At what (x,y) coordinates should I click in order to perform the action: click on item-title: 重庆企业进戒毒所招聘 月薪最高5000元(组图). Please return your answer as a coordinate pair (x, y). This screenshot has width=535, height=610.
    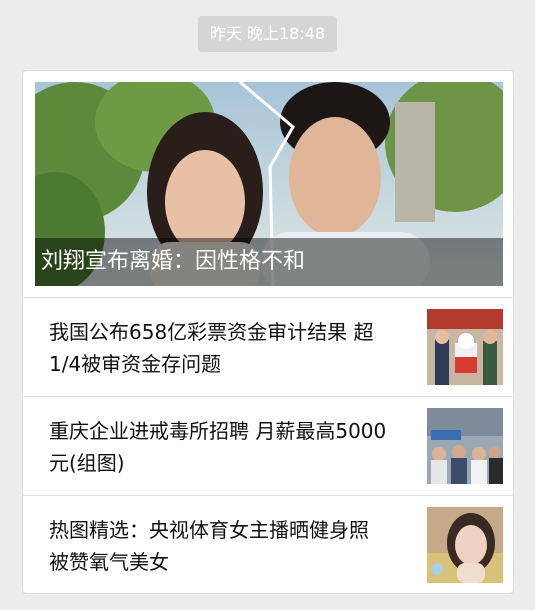
    Looking at the image, I should click on (218, 447).